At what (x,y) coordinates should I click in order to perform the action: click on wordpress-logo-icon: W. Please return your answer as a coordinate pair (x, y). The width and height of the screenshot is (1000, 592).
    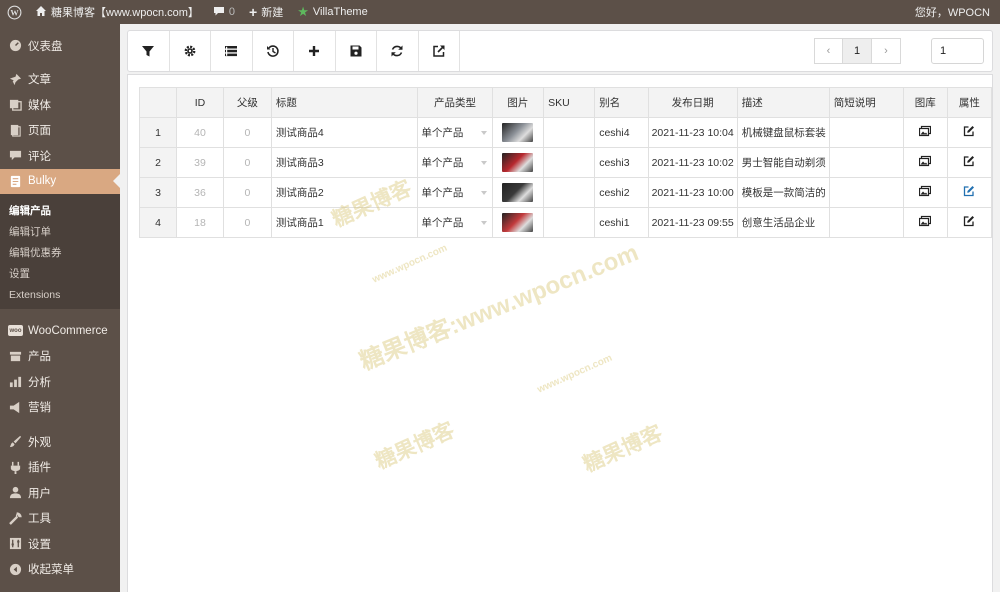
    Looking at the image, I should click on (14, 12).